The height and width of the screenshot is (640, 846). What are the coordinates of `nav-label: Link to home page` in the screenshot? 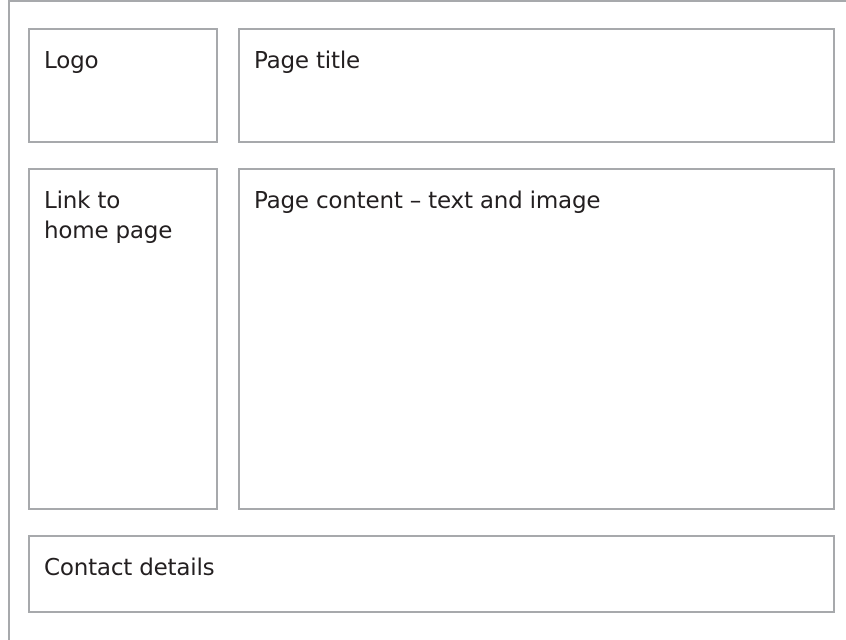 It's located at (108, 216).